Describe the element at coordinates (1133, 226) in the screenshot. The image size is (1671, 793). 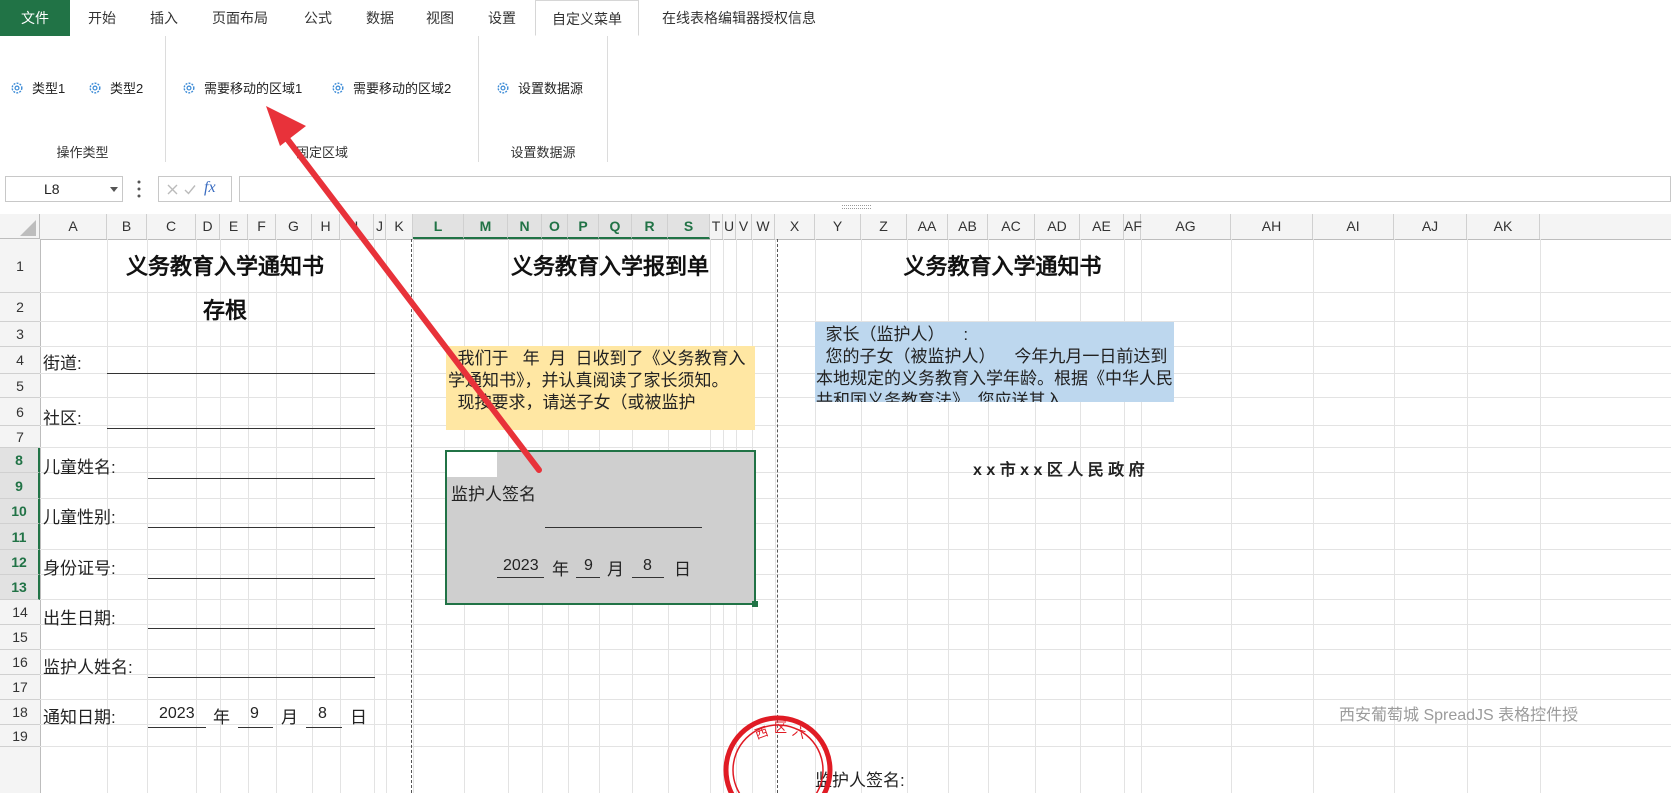
I see `column-header-af: AF` at that location.